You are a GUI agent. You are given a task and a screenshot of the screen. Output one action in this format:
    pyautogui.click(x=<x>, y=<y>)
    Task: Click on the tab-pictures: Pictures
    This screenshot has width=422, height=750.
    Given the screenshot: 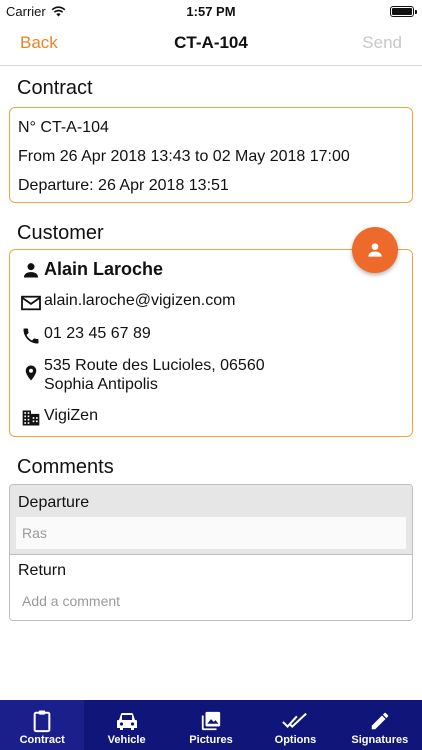 What is the action you would take?
    pyautogui.click(x=211, y=725)
    